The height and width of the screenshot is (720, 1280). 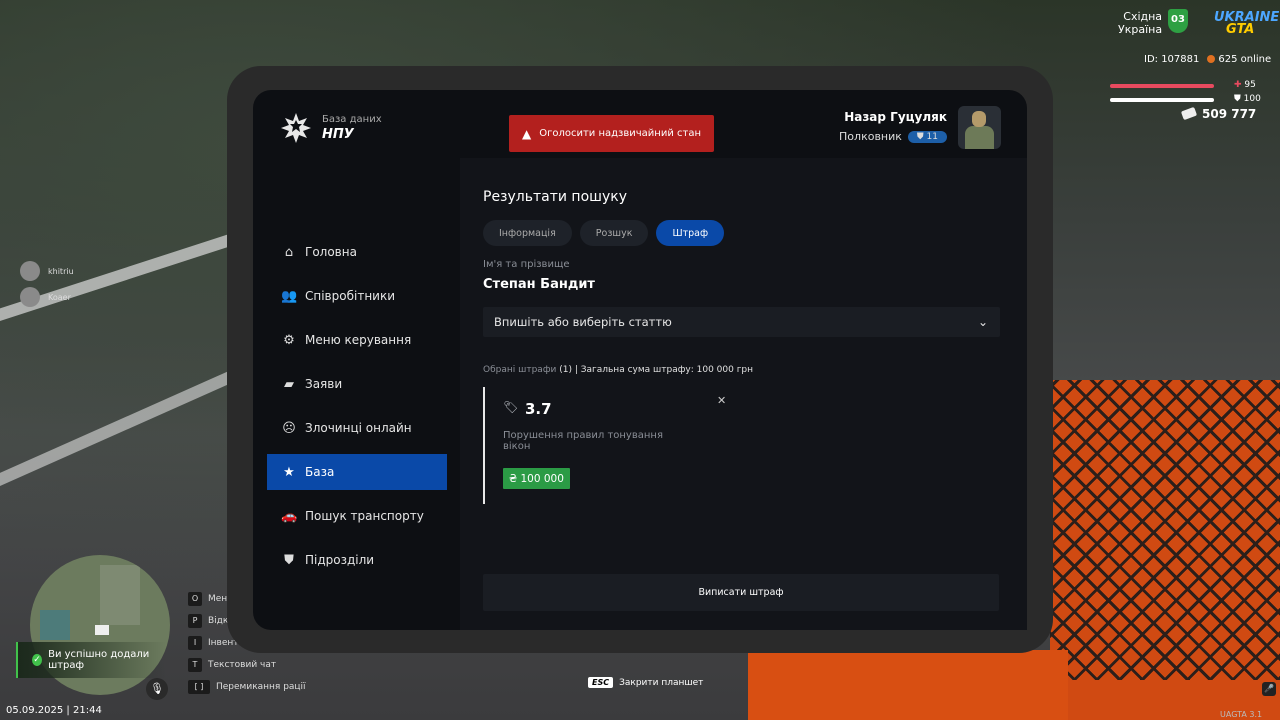 I want to click on key-cap: [ ], so click(x=199, y=687).